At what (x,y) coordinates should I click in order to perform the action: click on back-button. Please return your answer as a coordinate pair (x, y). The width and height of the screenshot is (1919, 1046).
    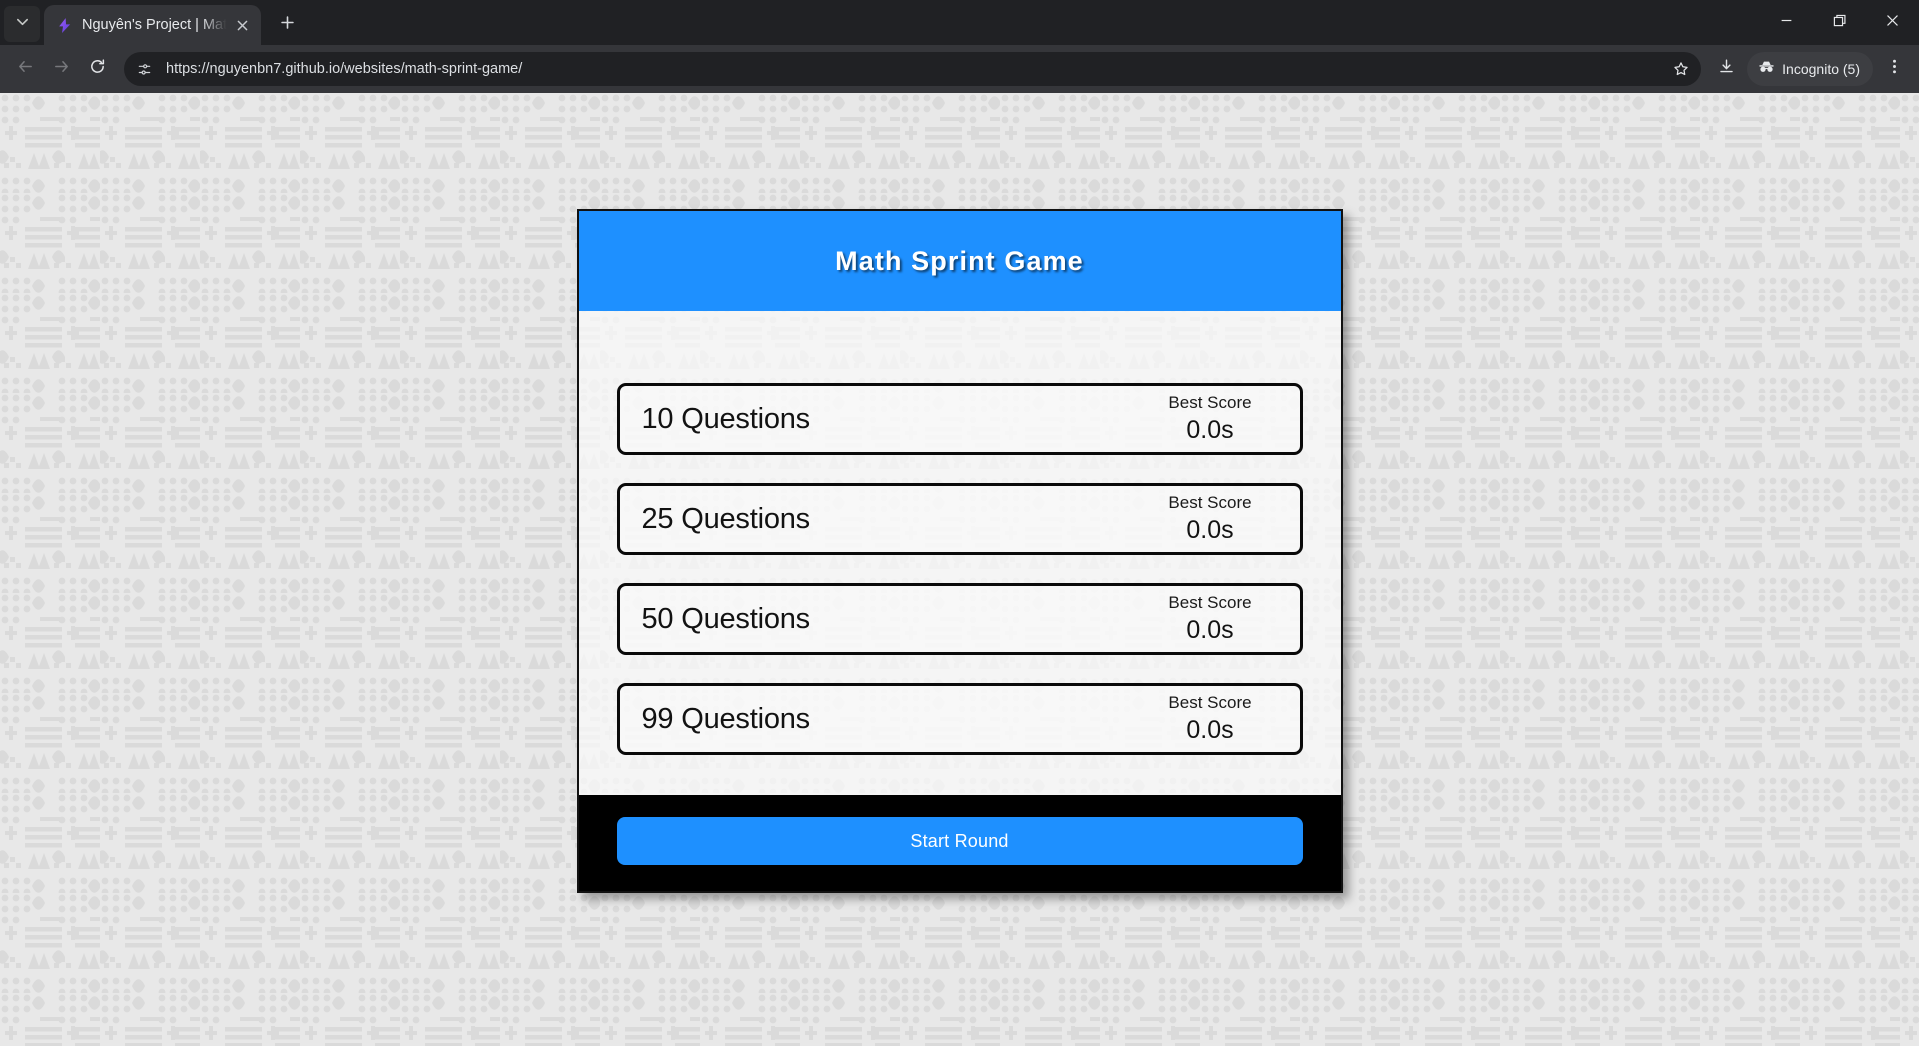
    Looking at the image, I should click on (25, 69).